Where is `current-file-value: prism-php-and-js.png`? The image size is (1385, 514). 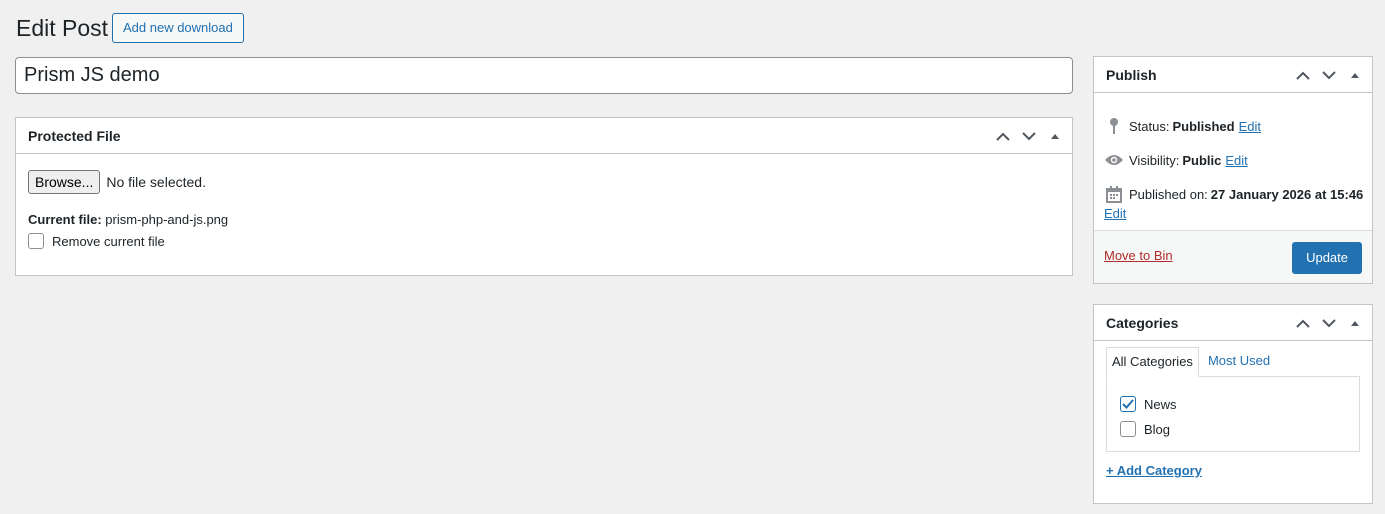
current-file-value: prism-php-and-js.png is located at coordinates (167, 219).